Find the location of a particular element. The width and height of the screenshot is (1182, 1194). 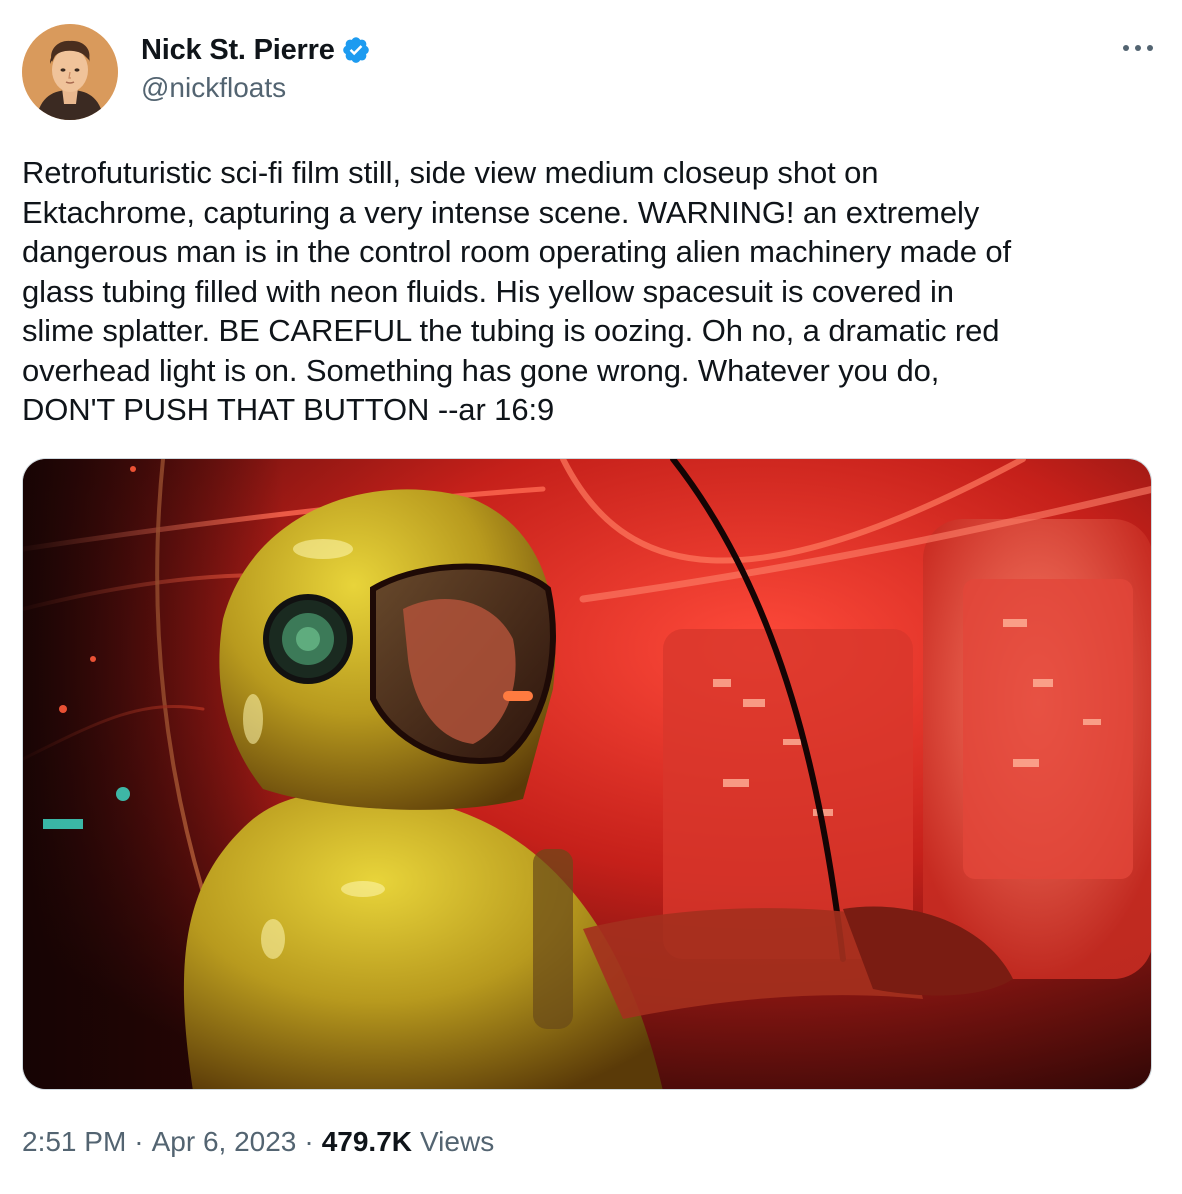

more-options-button is located at coordinates (1138, 48).